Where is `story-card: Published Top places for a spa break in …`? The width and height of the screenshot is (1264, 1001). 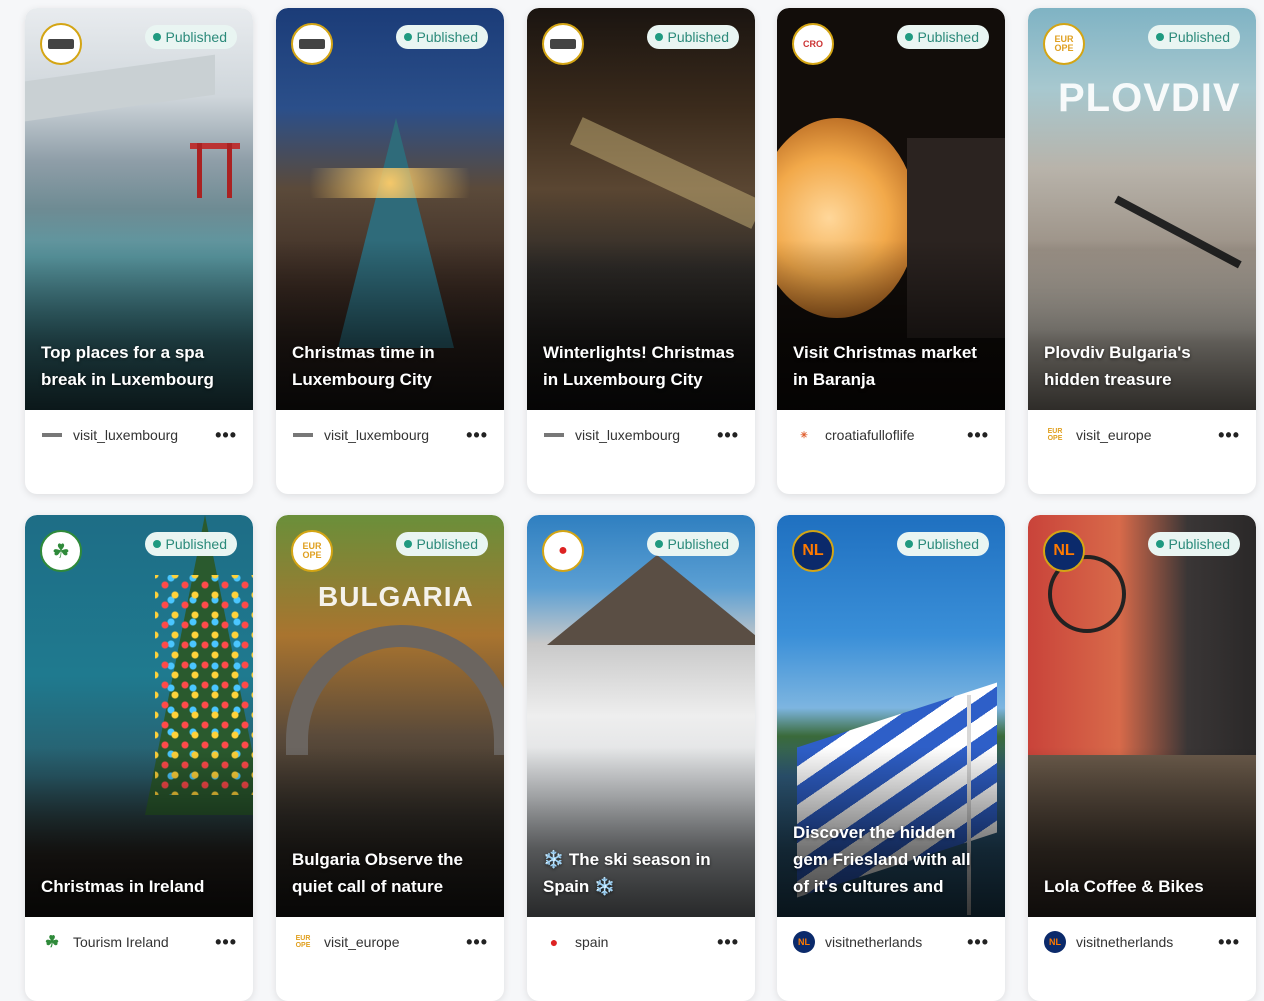 story-card: Published Top places for a spa break in … is located at coordinates (139, 251).